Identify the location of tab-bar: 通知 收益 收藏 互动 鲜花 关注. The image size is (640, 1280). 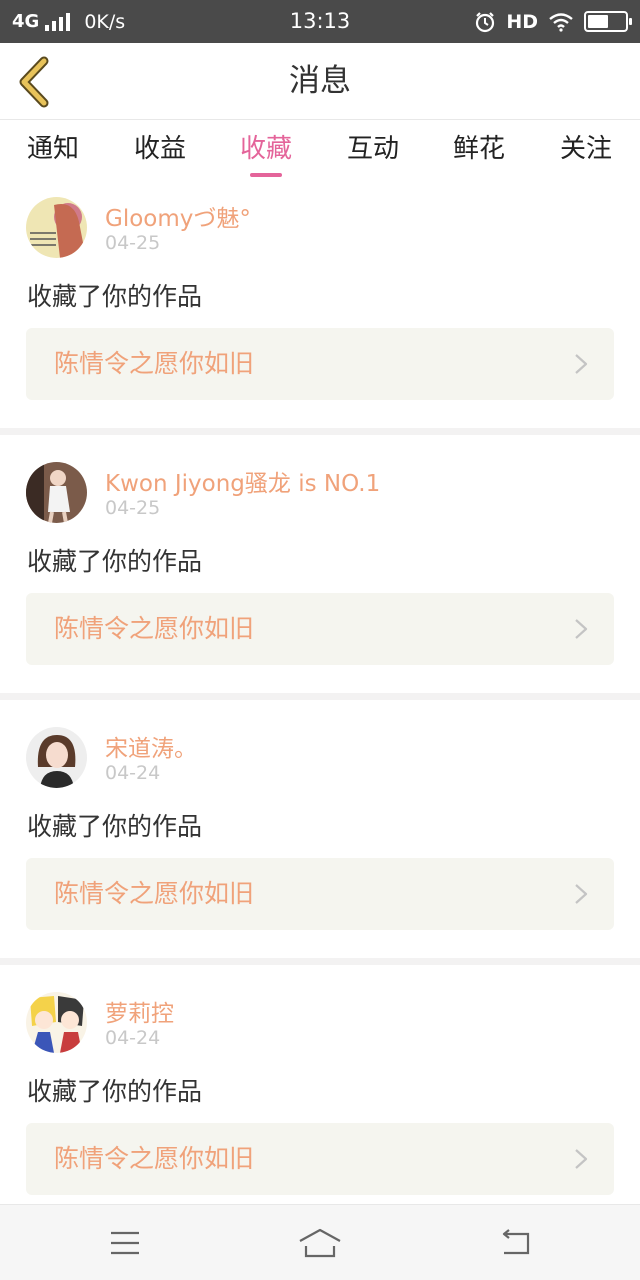
(320, 151).